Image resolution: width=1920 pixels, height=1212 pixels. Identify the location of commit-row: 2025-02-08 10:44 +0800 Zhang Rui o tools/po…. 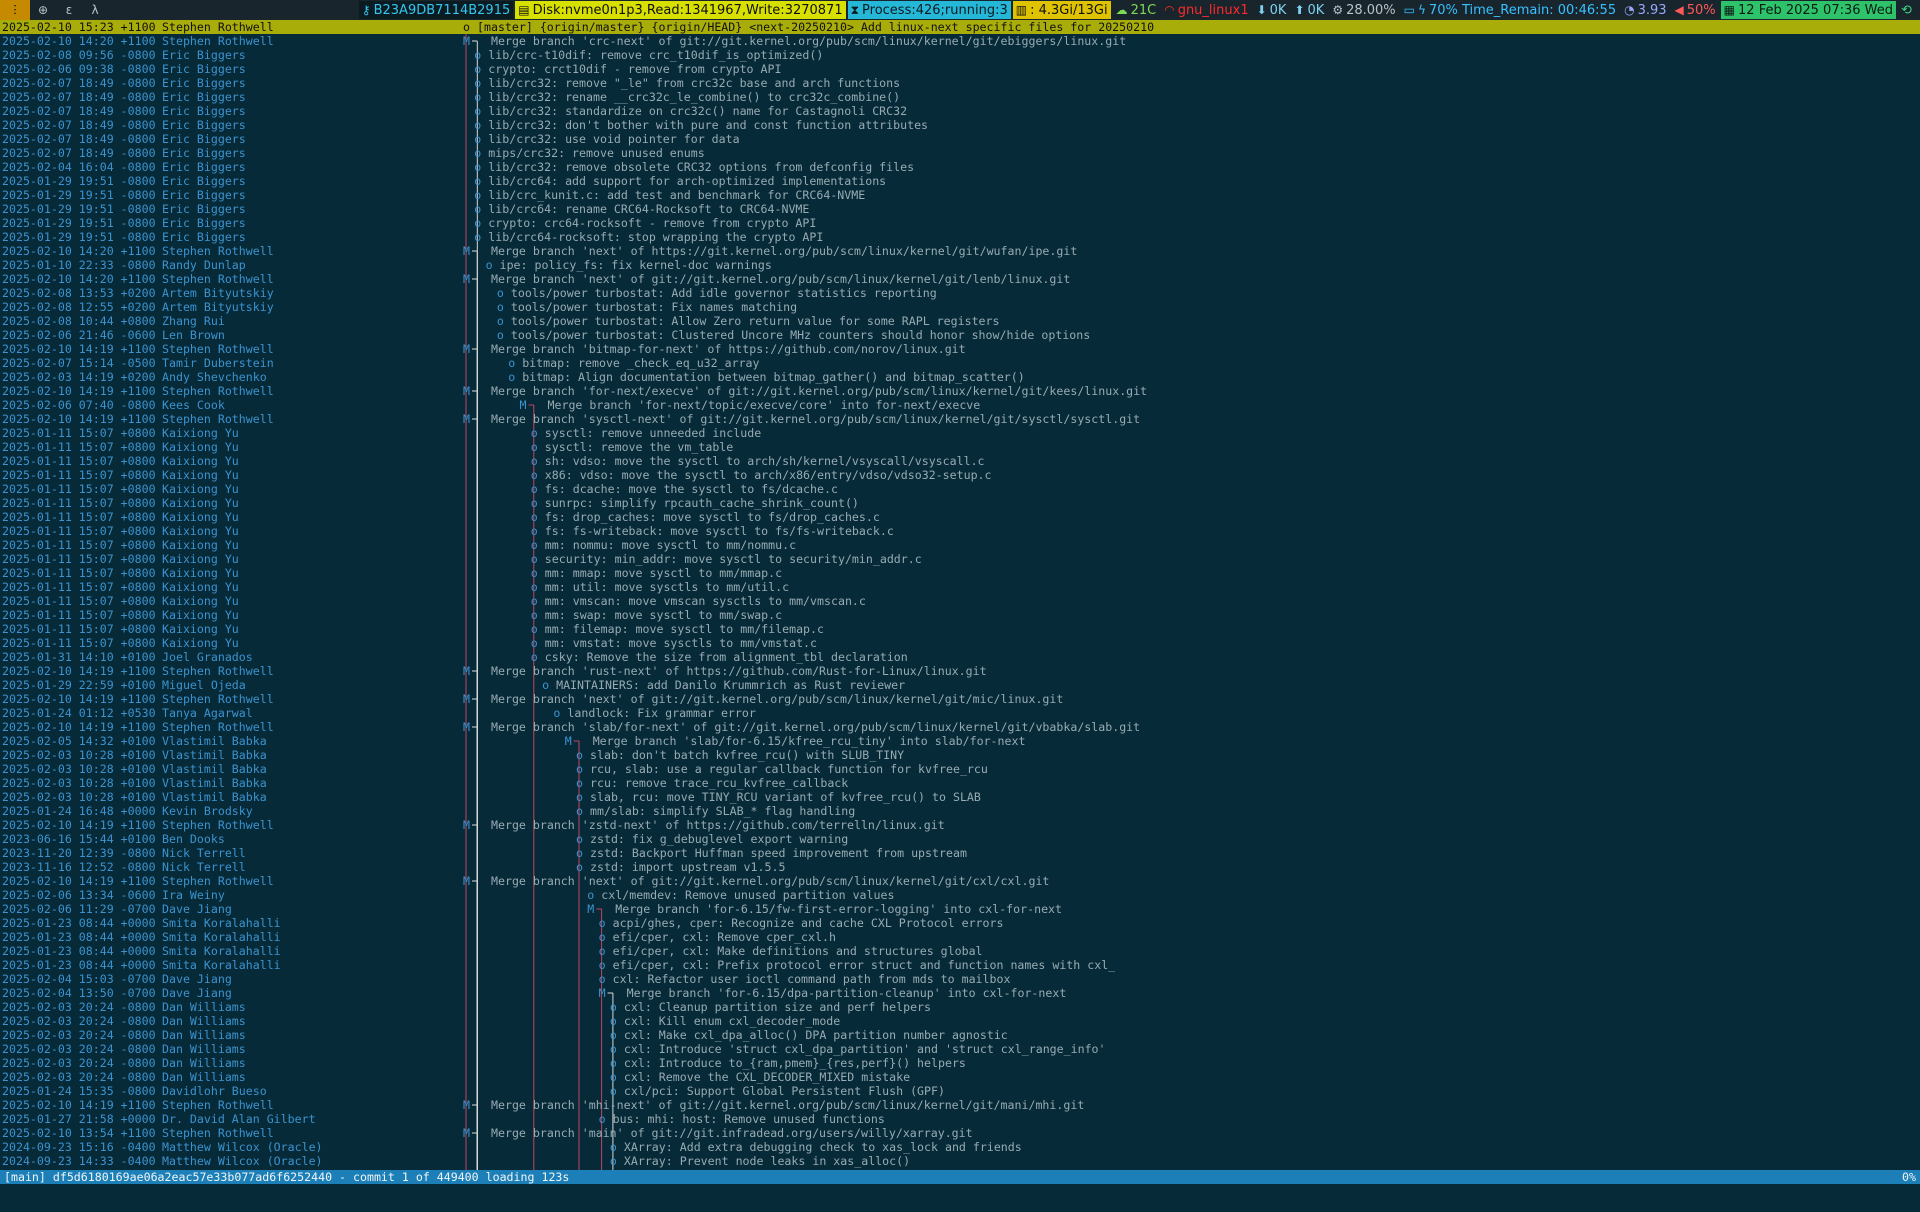
(960, 321).